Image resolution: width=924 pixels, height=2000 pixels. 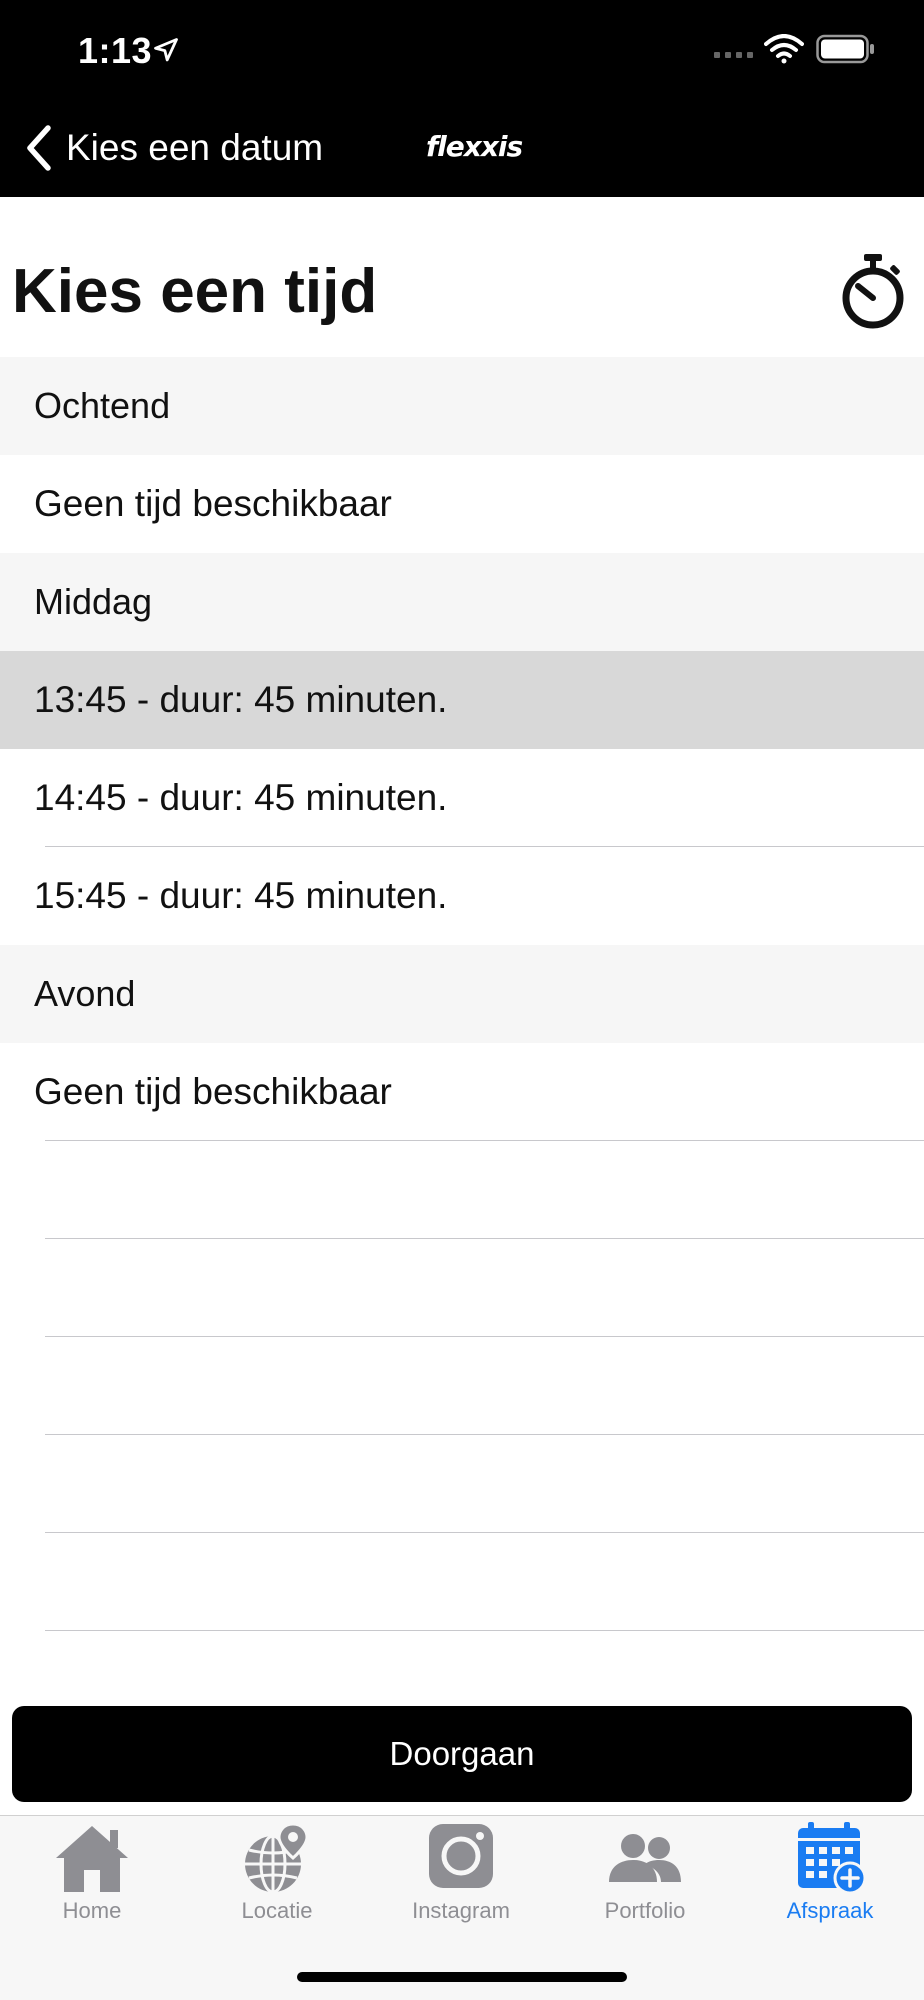 I want to click on page-title: Kies een tijd, so click(x=195, y=291).